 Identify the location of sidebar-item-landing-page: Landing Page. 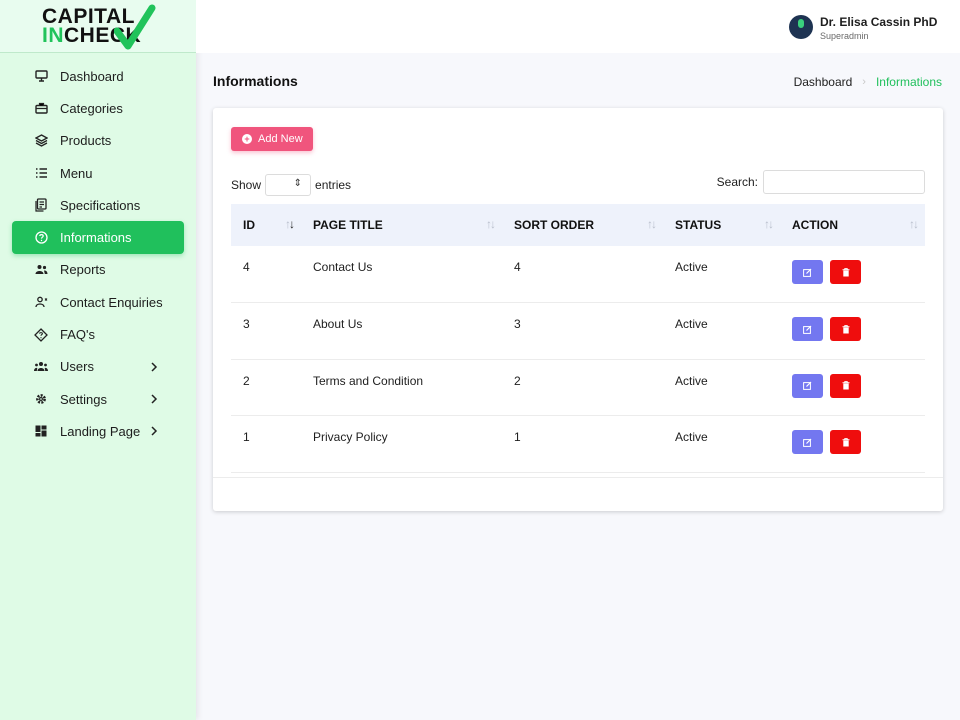
(98, 431).